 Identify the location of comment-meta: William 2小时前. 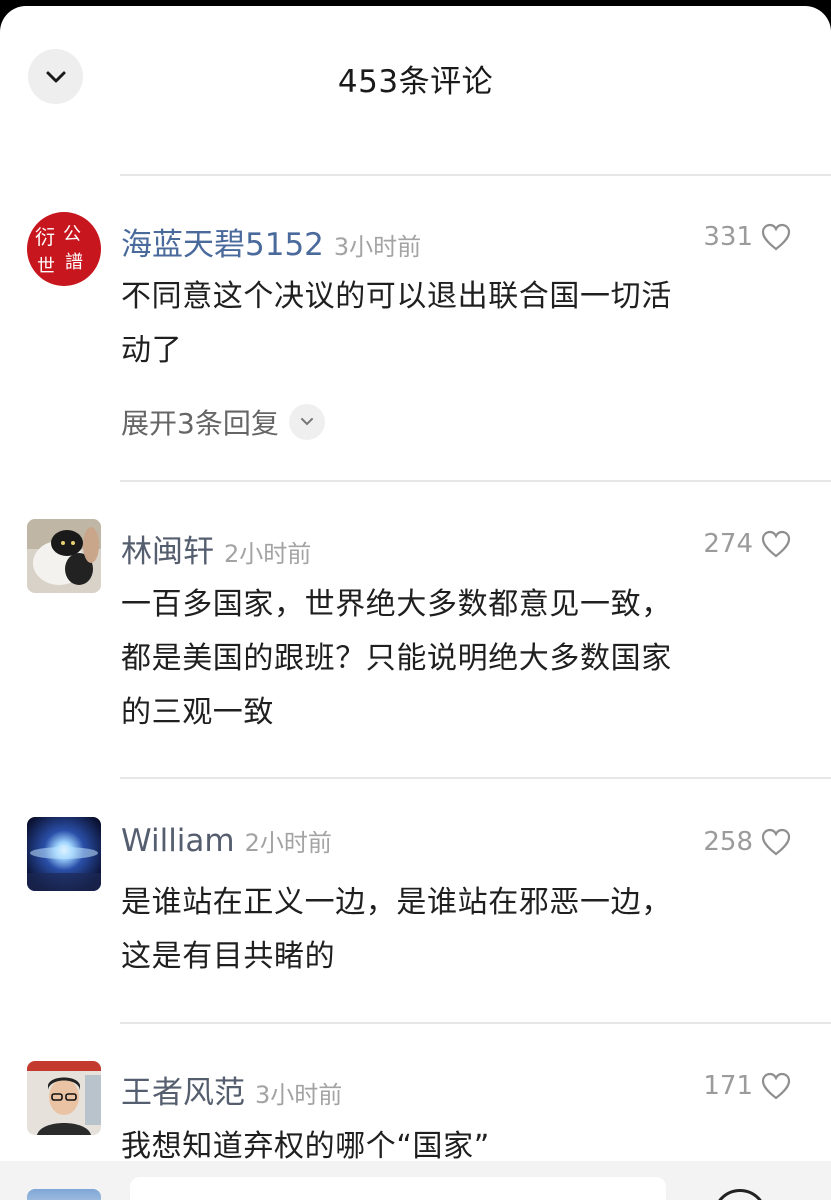
(226, 841).